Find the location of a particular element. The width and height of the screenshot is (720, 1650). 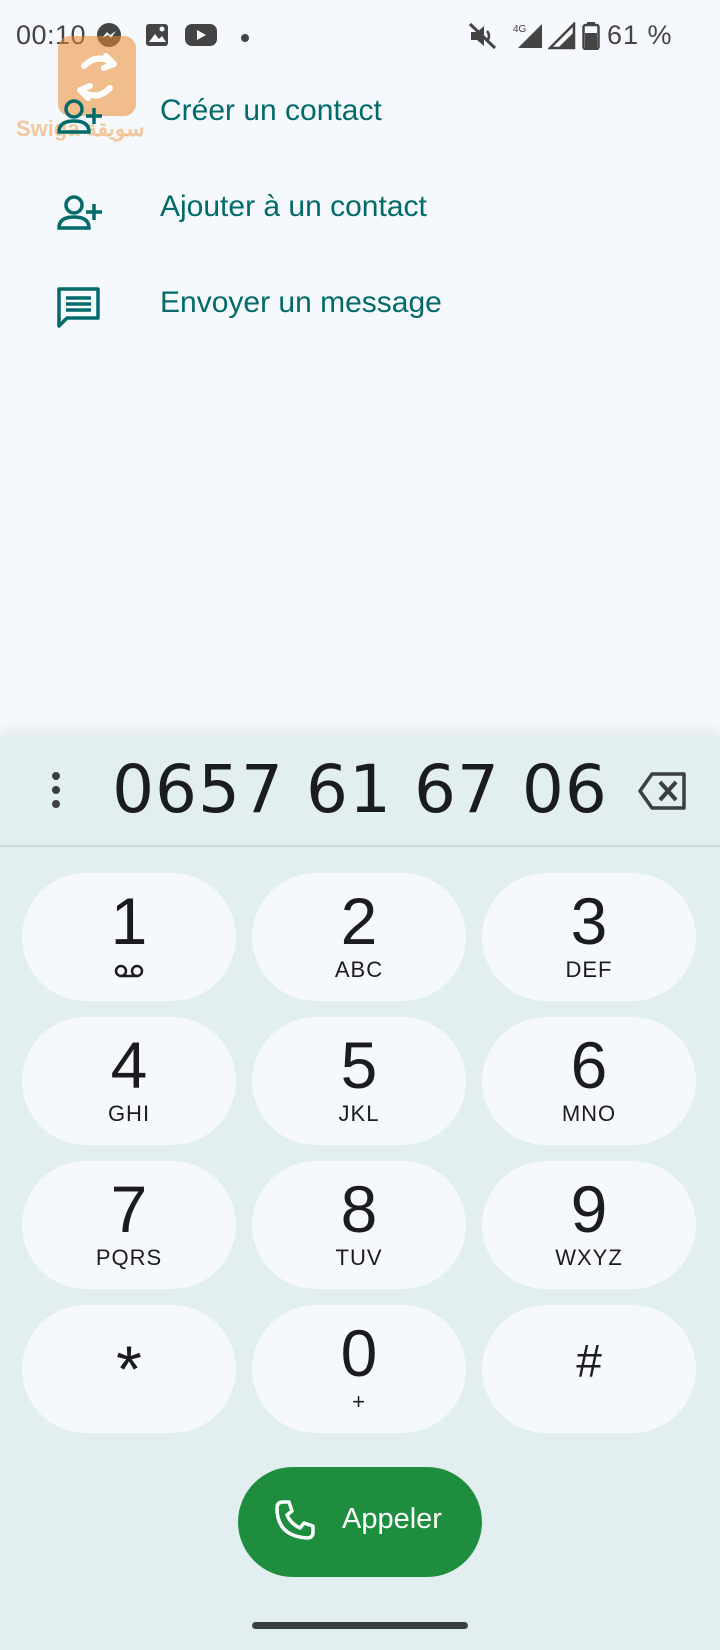

dial-key-9: 9 WXYZ is located at coordinates (589, 1225).